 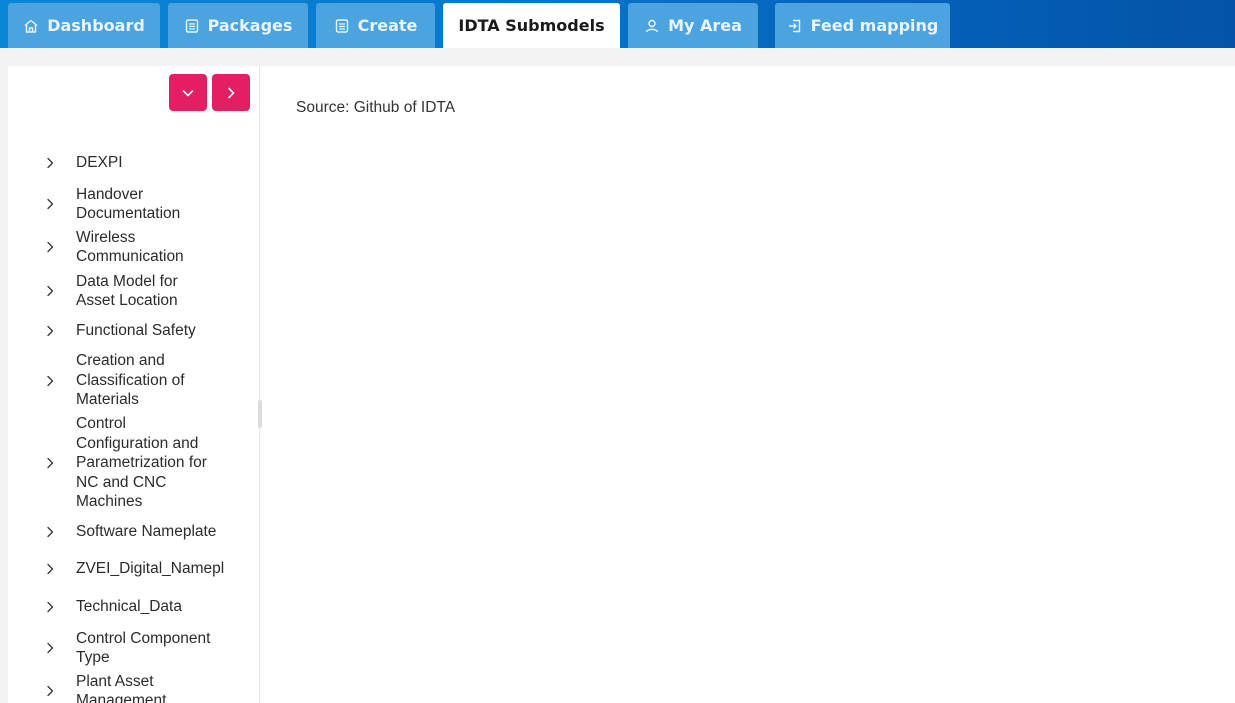 I want to click on tree-item-label: ZVEI_Digital_Namepl, so click(x=150, y=569).